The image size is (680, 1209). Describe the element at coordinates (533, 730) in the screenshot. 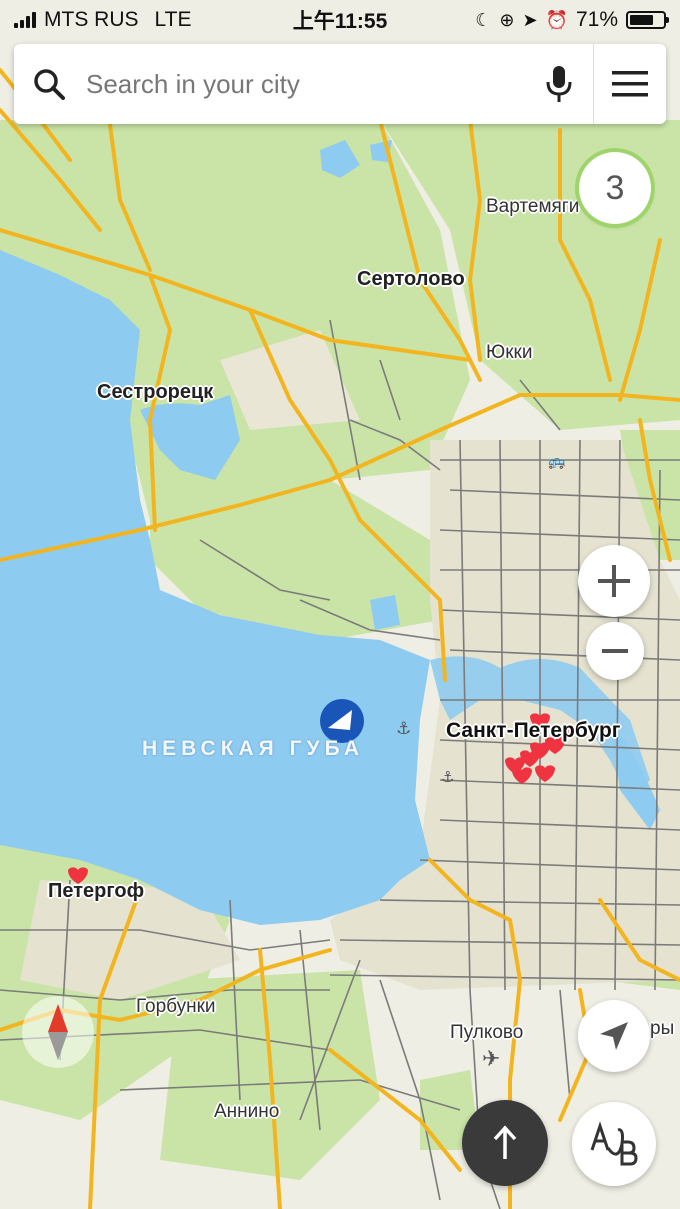

I see `city-label-saint-petersburg: Санкт-Петербург` at that location.